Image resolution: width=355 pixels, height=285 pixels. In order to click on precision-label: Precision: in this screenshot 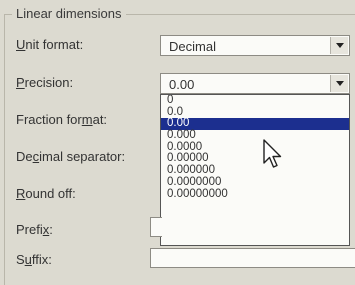, I will do `click(44, 82)`.